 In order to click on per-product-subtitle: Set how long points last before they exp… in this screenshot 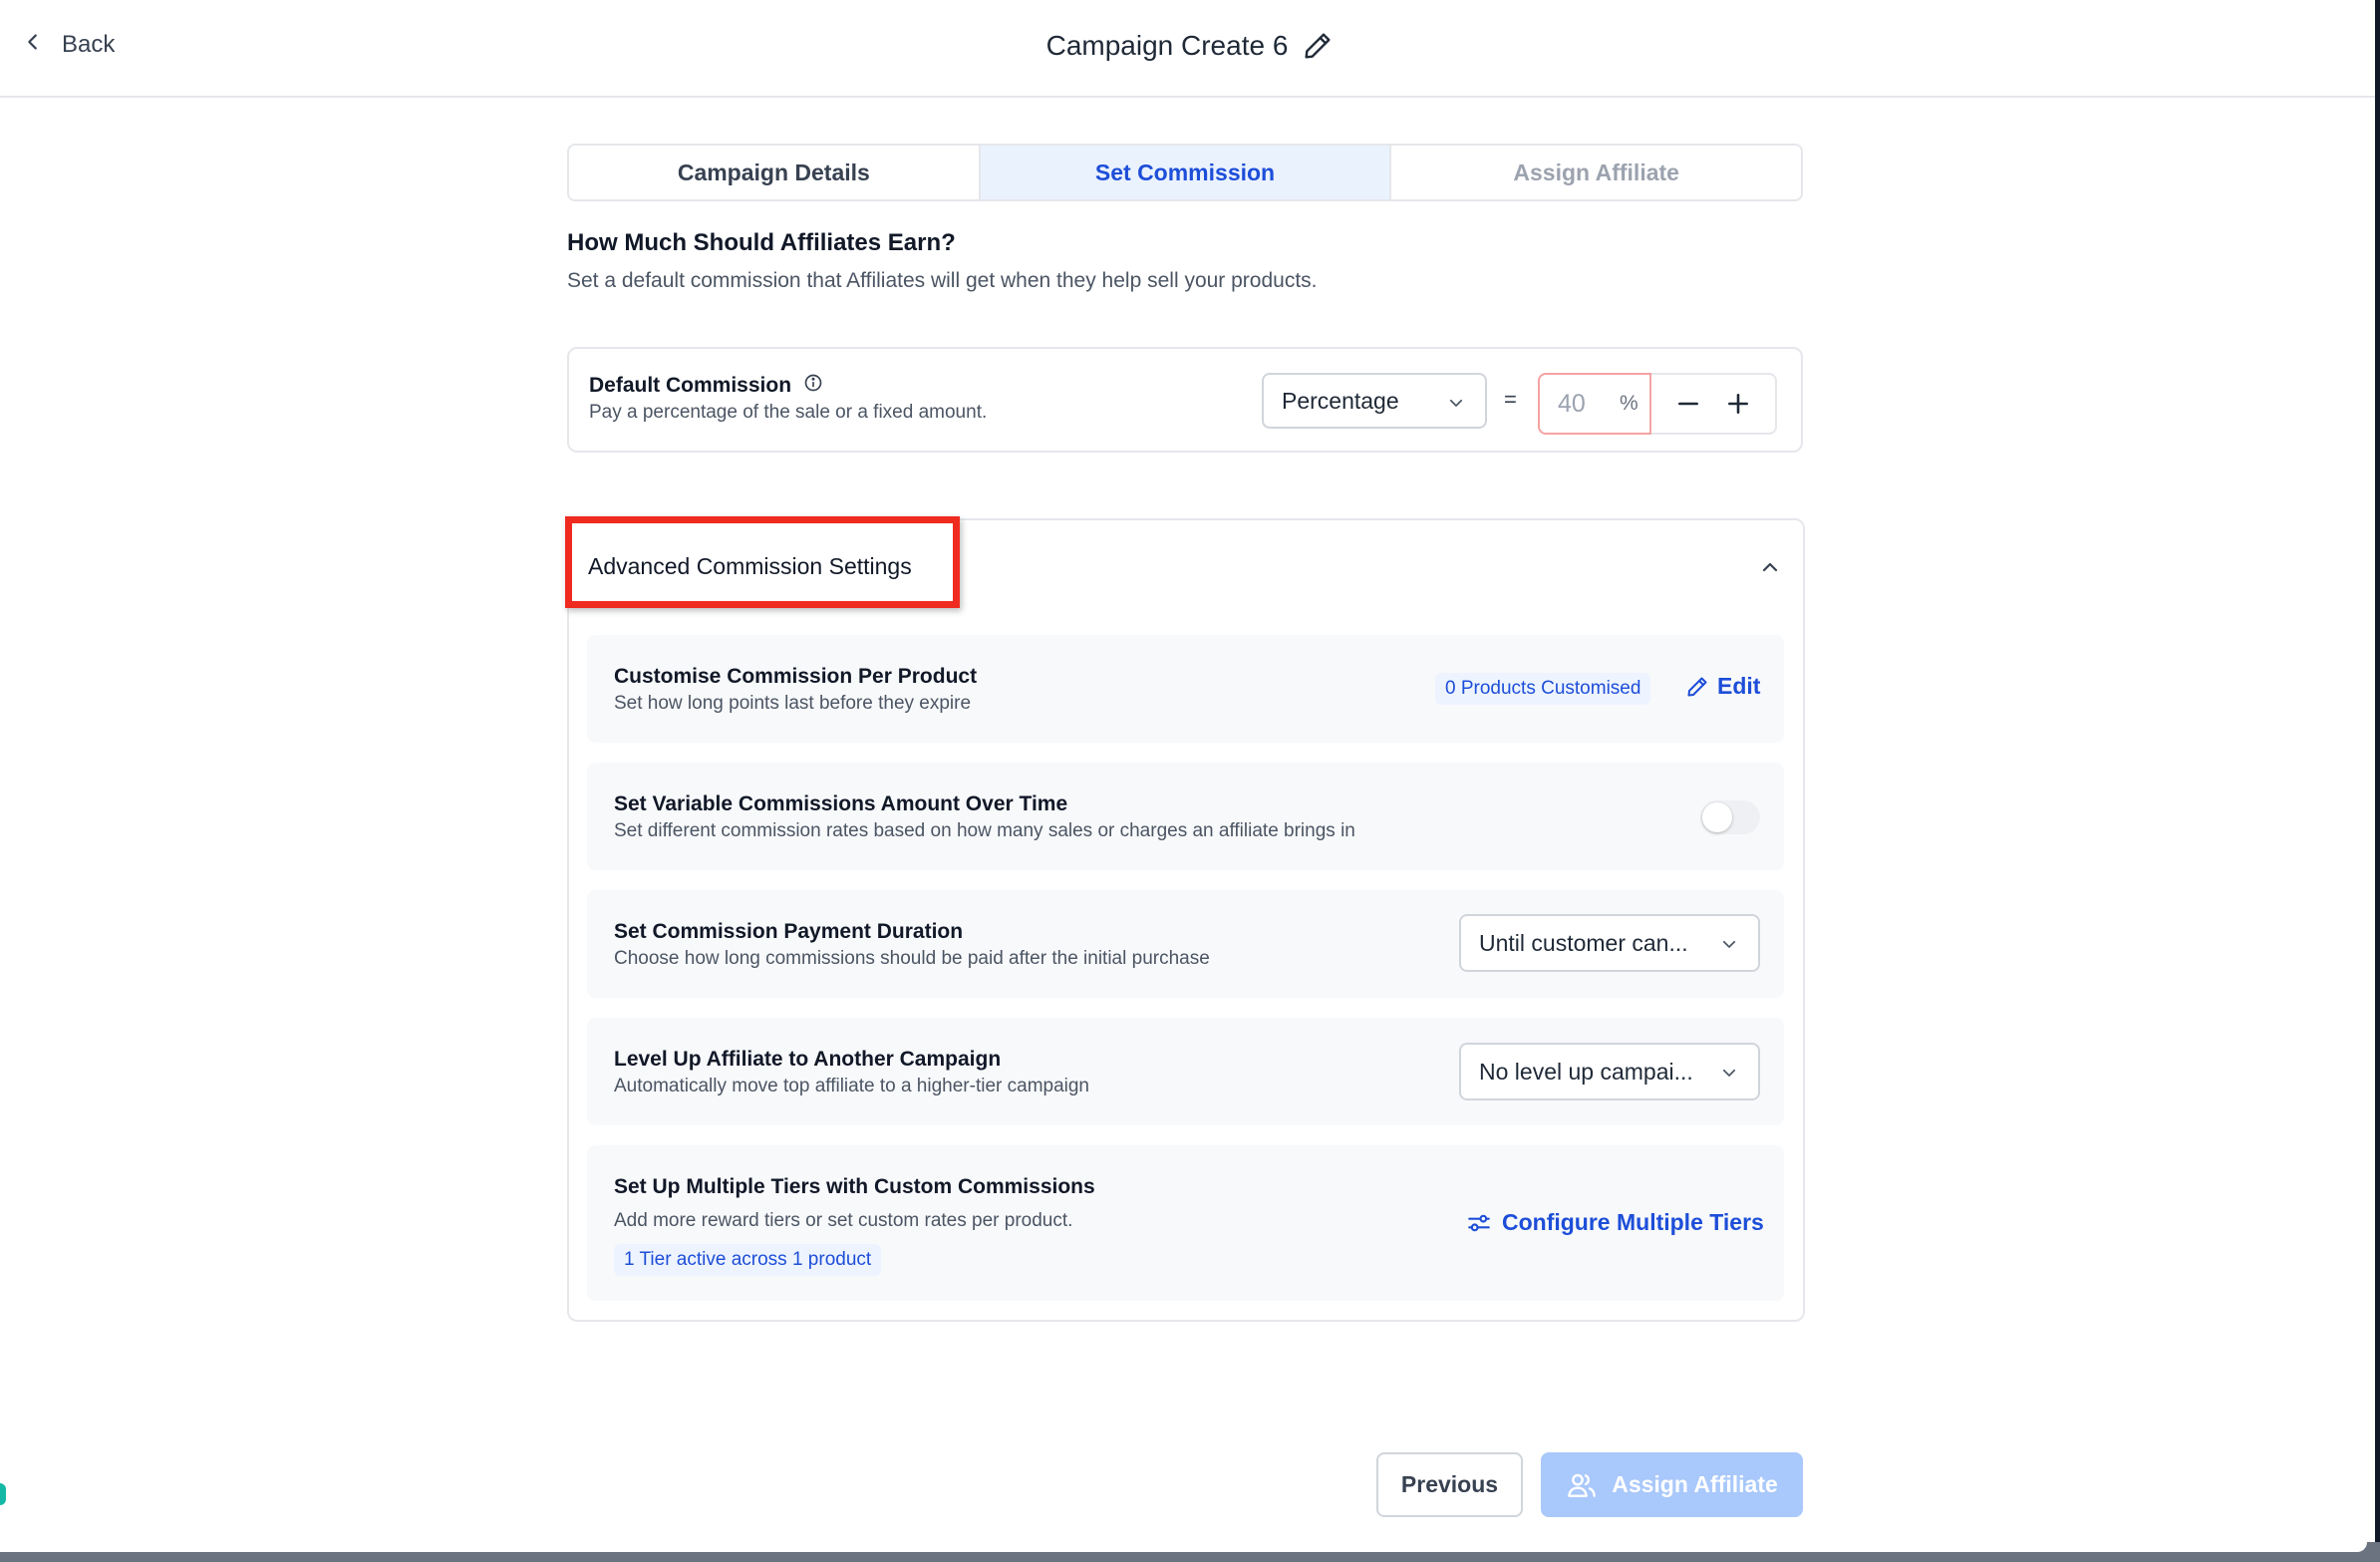, I will do `click(793, 703)`.